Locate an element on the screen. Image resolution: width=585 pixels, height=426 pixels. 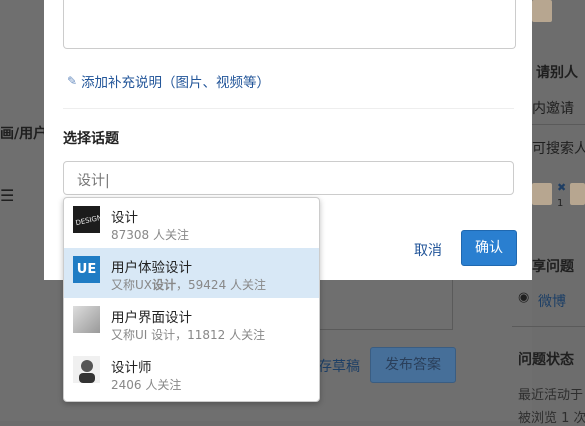
question-detail-textarea is located at coordinates (289, 24).